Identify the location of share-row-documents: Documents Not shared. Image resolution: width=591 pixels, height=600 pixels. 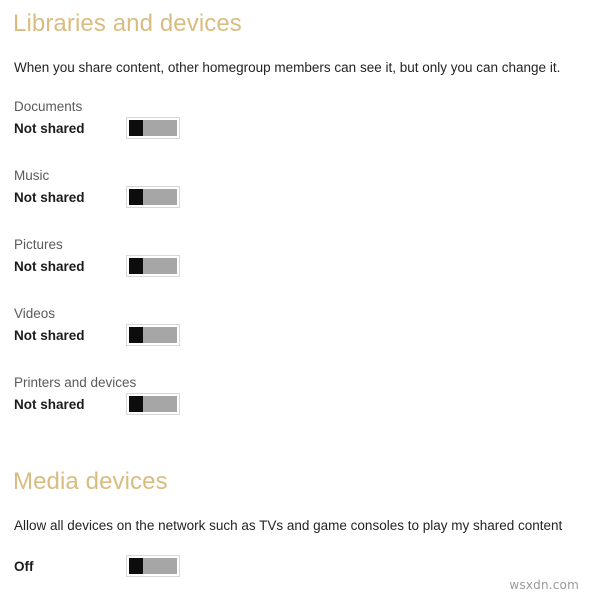
(295, 130).